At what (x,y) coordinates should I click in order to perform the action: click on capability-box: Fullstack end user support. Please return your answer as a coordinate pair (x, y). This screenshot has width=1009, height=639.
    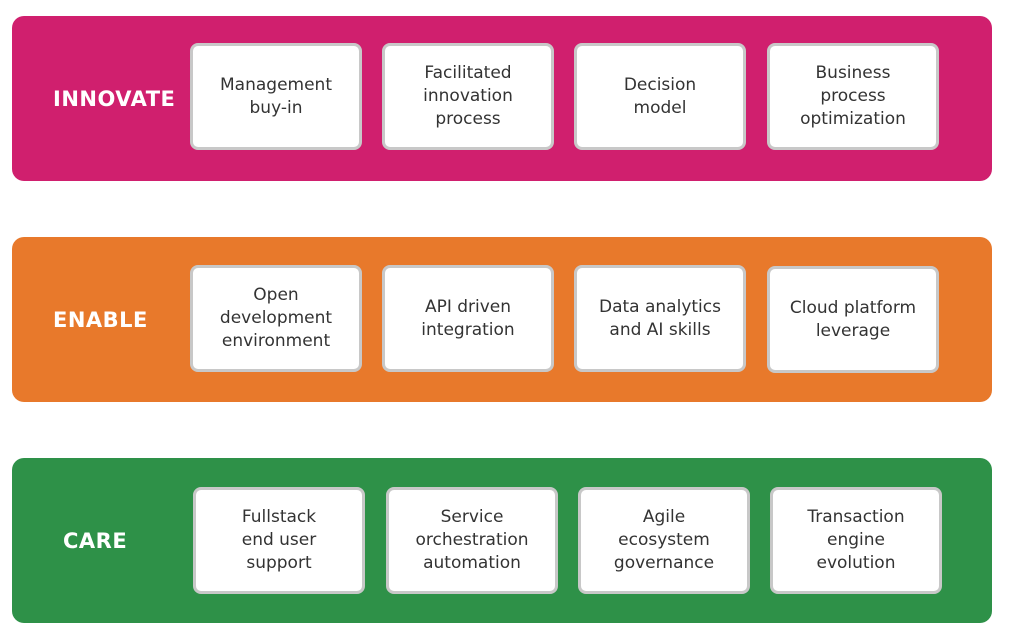
    Looking at the image, I should click on (279, 540).